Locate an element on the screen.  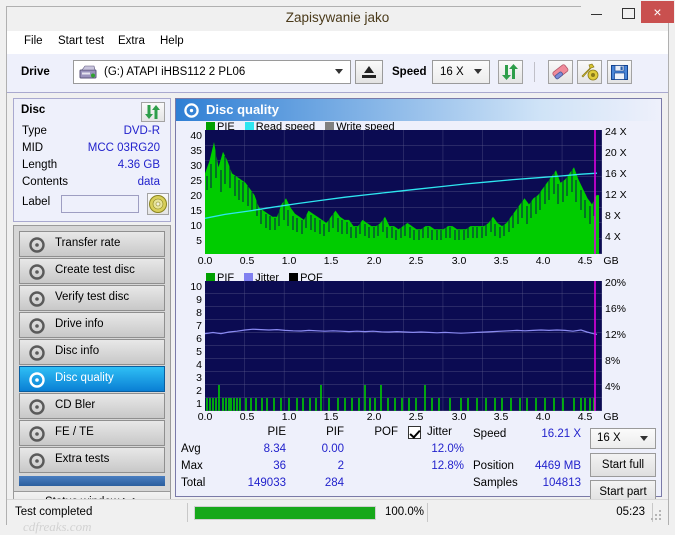
sidebar-item-create-test-disc: Create test disc is located at coordinates (92, 271).